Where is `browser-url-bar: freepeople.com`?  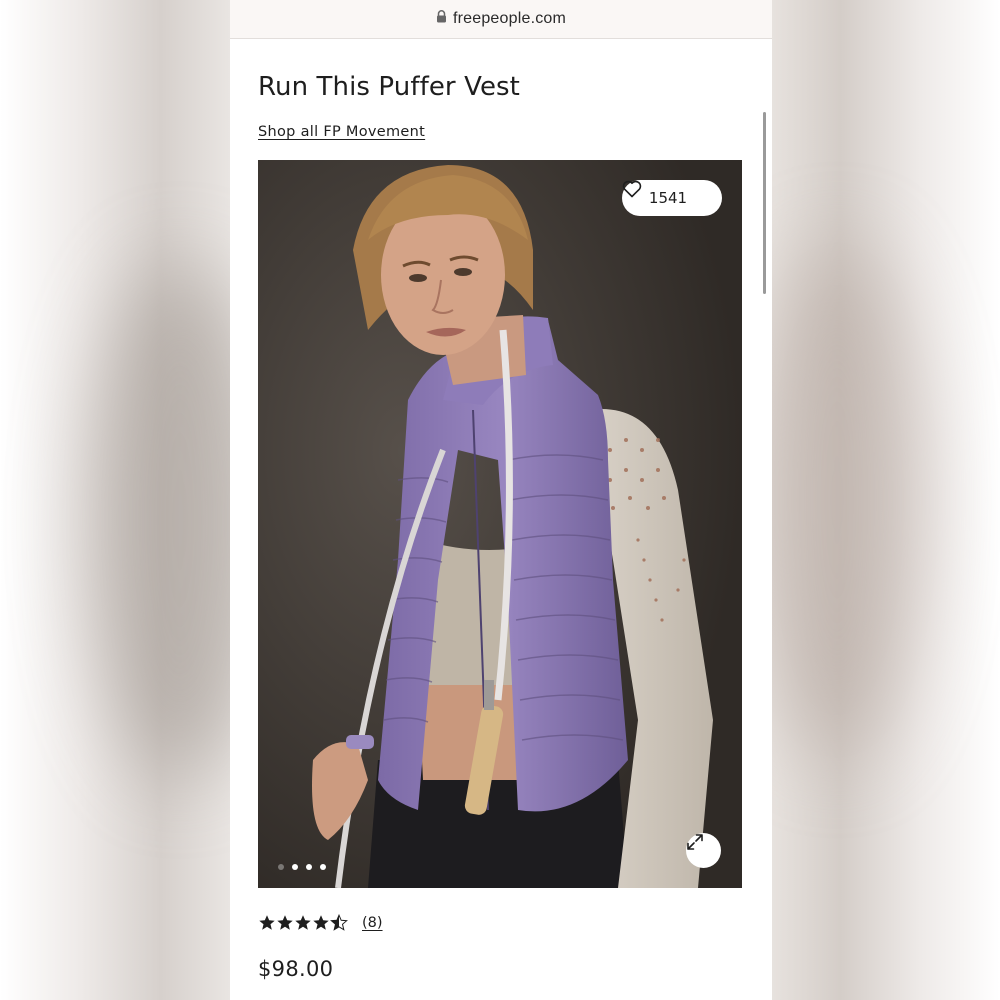 browser-url-bar: freepeople.com is located at coordinates (501, 19).